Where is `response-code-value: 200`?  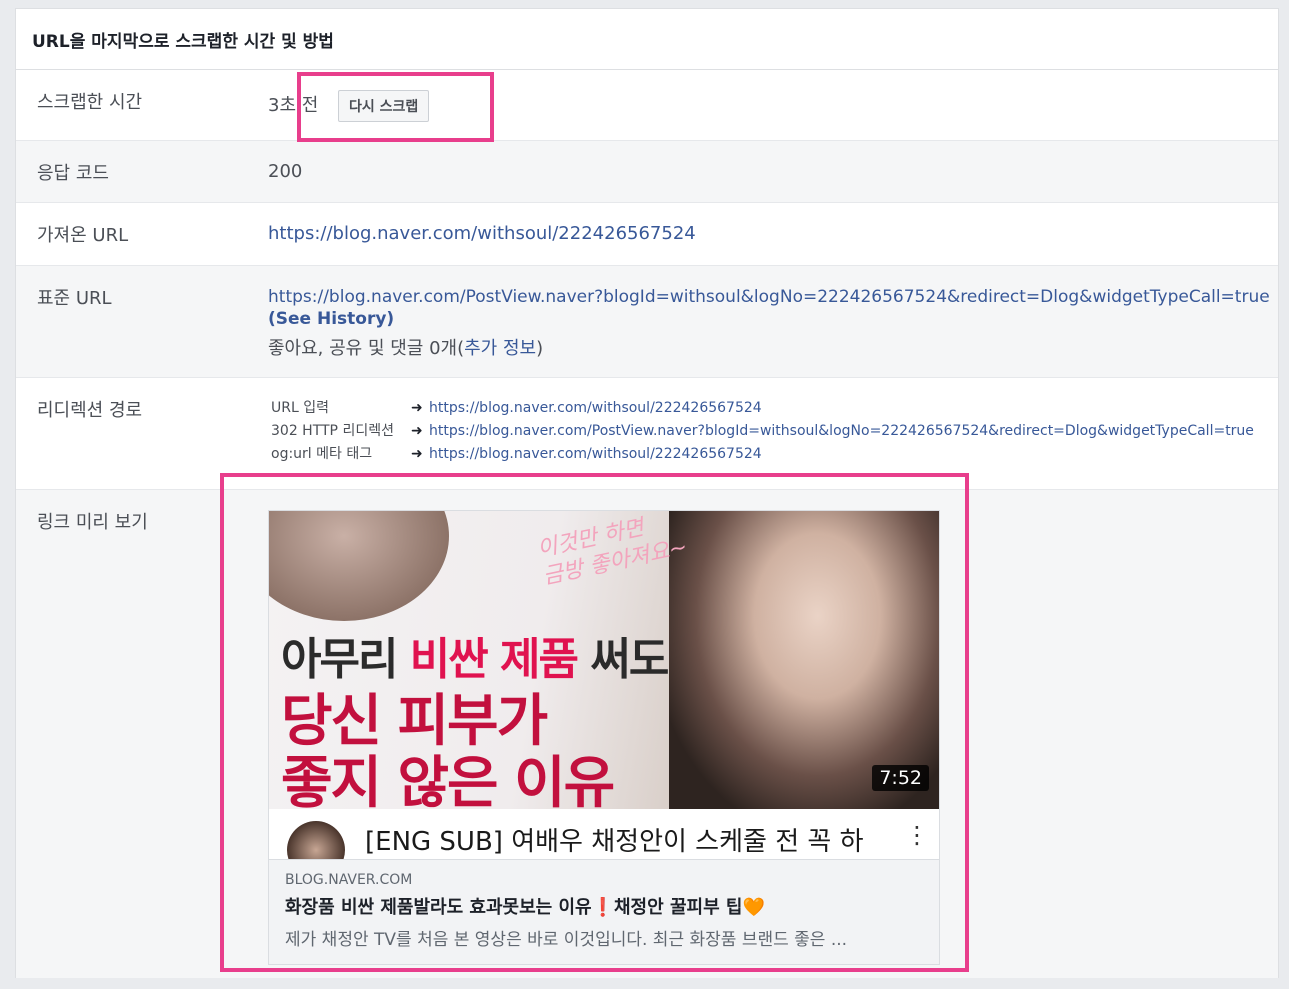
response-code-value: 200 is located at coordinates (285, 171).